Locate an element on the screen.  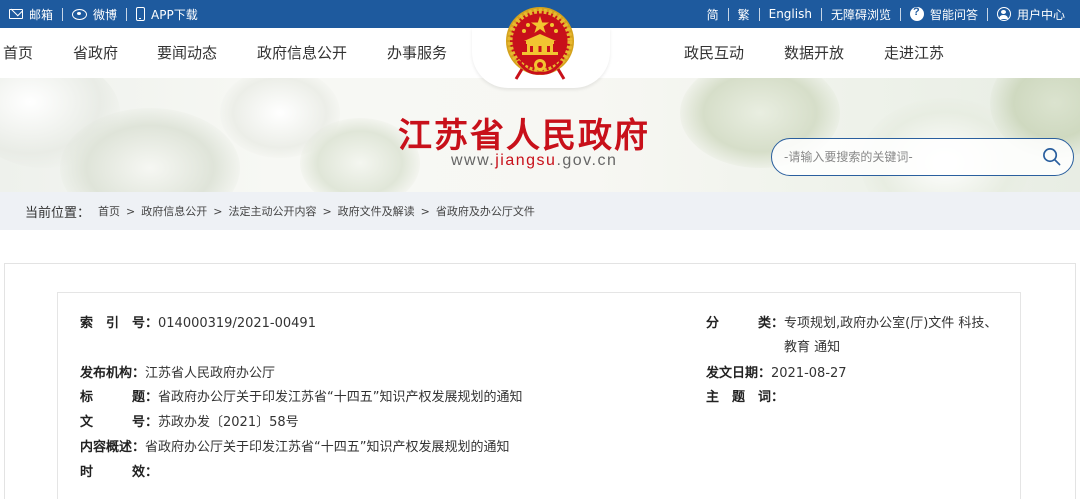
meta-subject-label: 主 题 词： is located at coordinates (745, 397).